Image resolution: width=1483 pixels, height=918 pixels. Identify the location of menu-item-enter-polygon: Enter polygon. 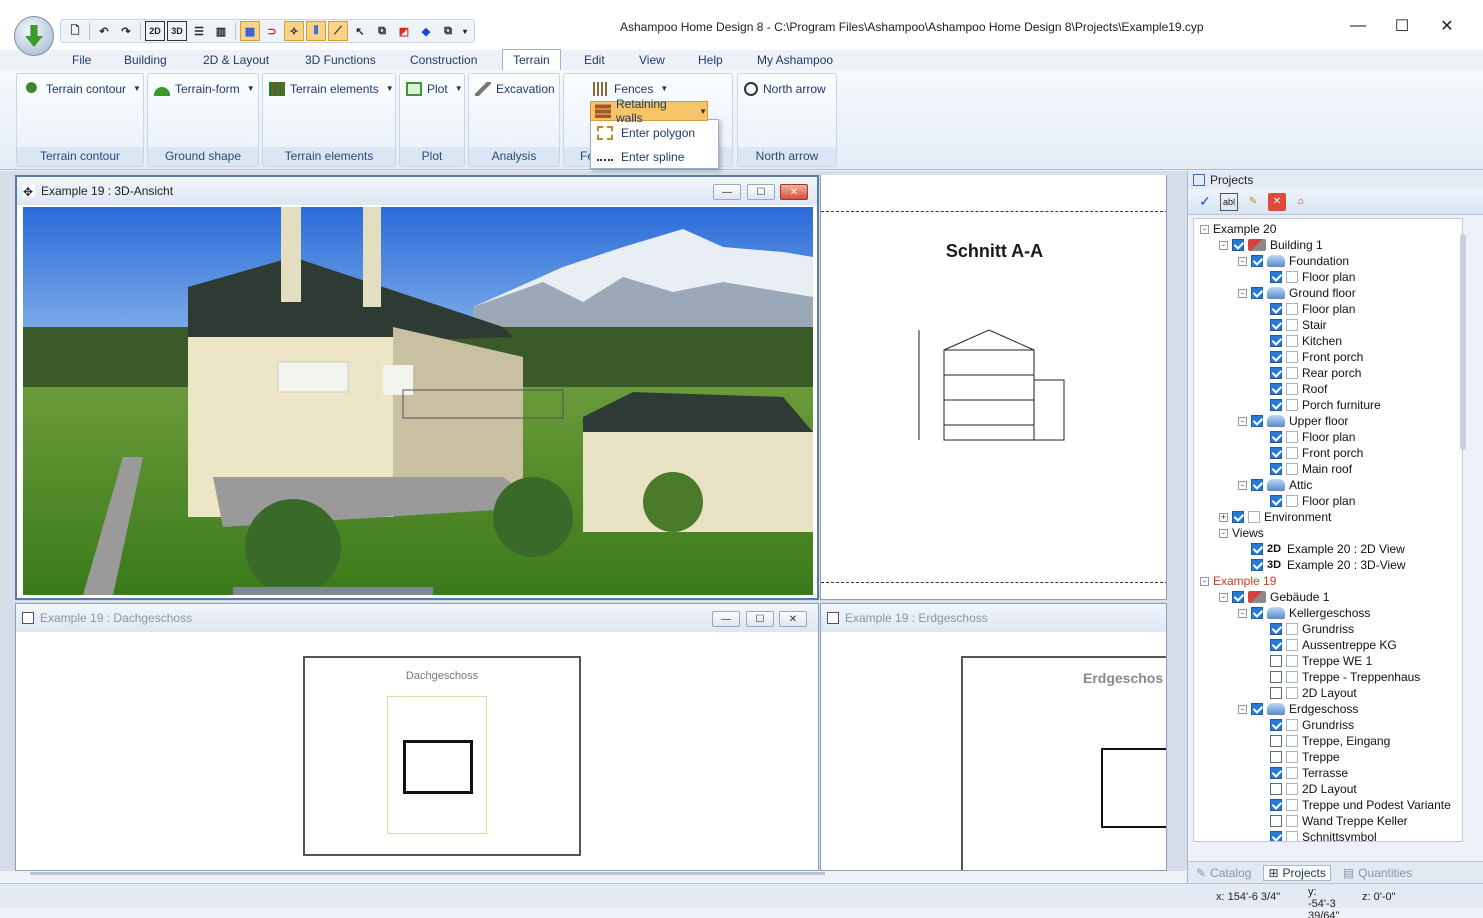
(654, 133).